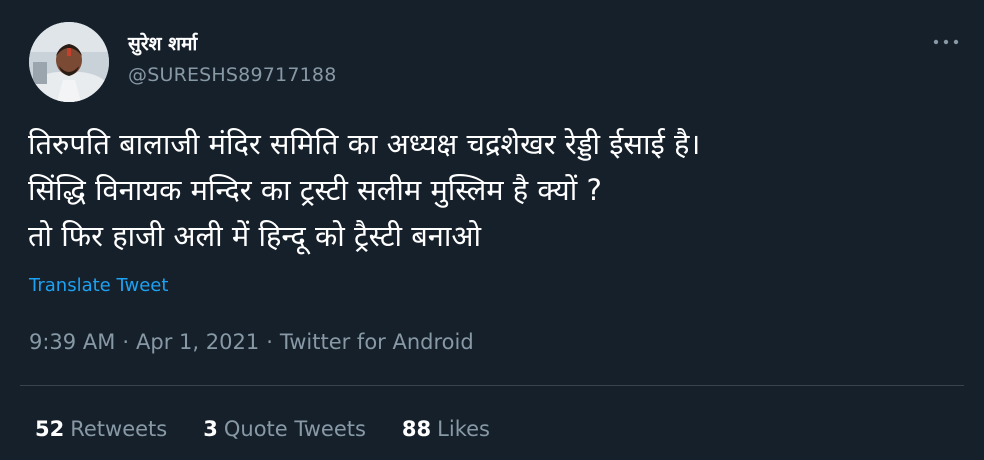 The height and width of the screenshot is (460, 984). Describe the element at coordinates (162, 43) in the screenshot. I see `author-display-name: सुरेश शर्मा` at that location.